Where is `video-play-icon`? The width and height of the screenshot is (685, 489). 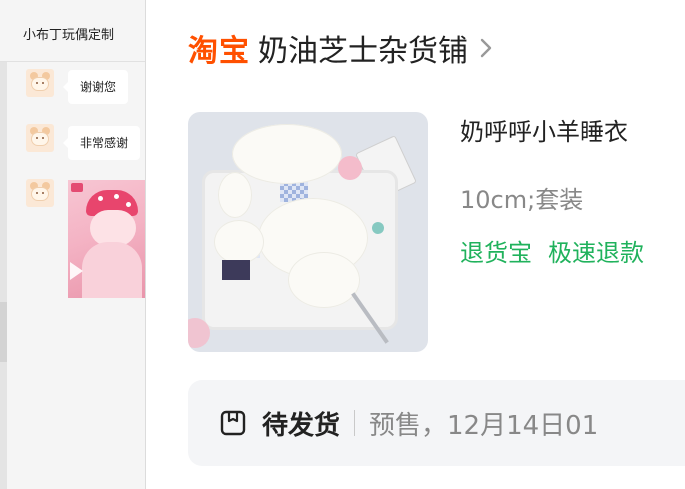 video-play-icon is located at coordinates (76, 271).